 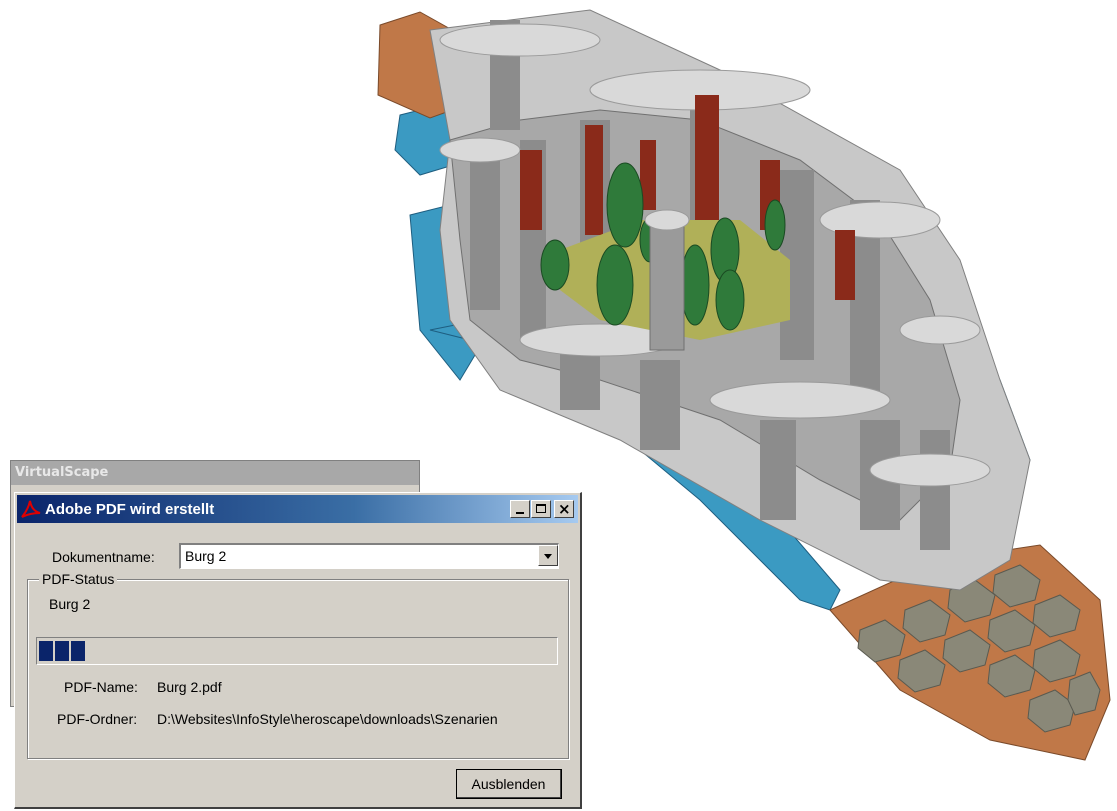 I want to click on close-button: ×, so click(x=564, y=509).